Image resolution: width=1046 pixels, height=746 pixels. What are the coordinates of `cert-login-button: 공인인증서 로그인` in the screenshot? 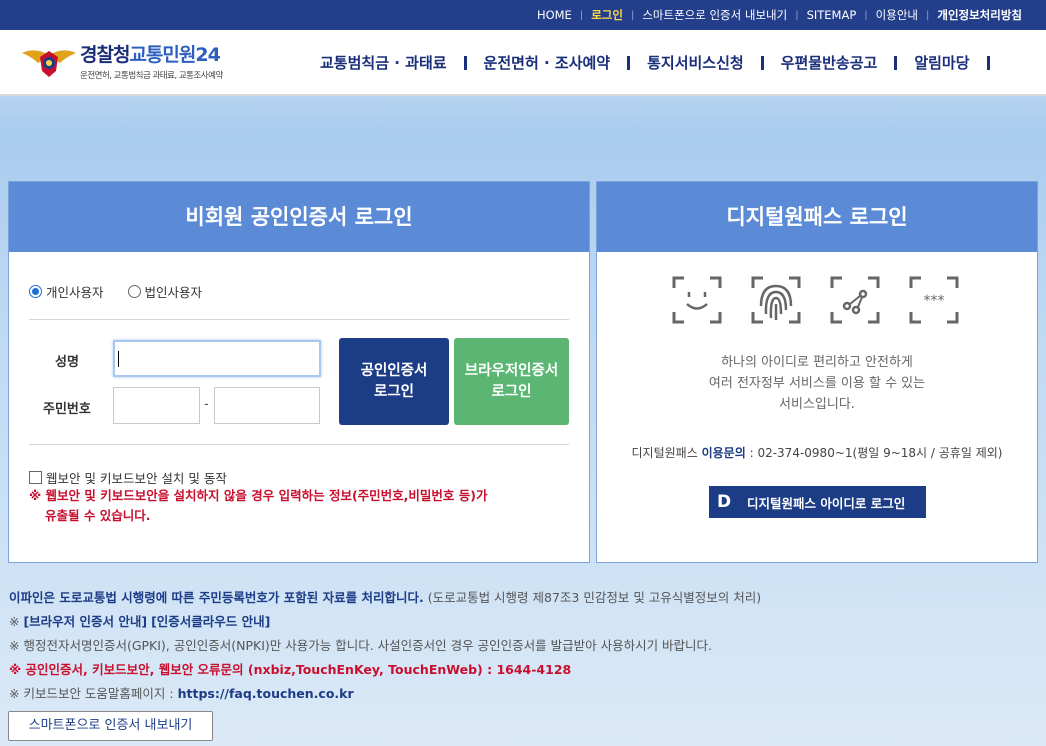 It's located at (394, 381).